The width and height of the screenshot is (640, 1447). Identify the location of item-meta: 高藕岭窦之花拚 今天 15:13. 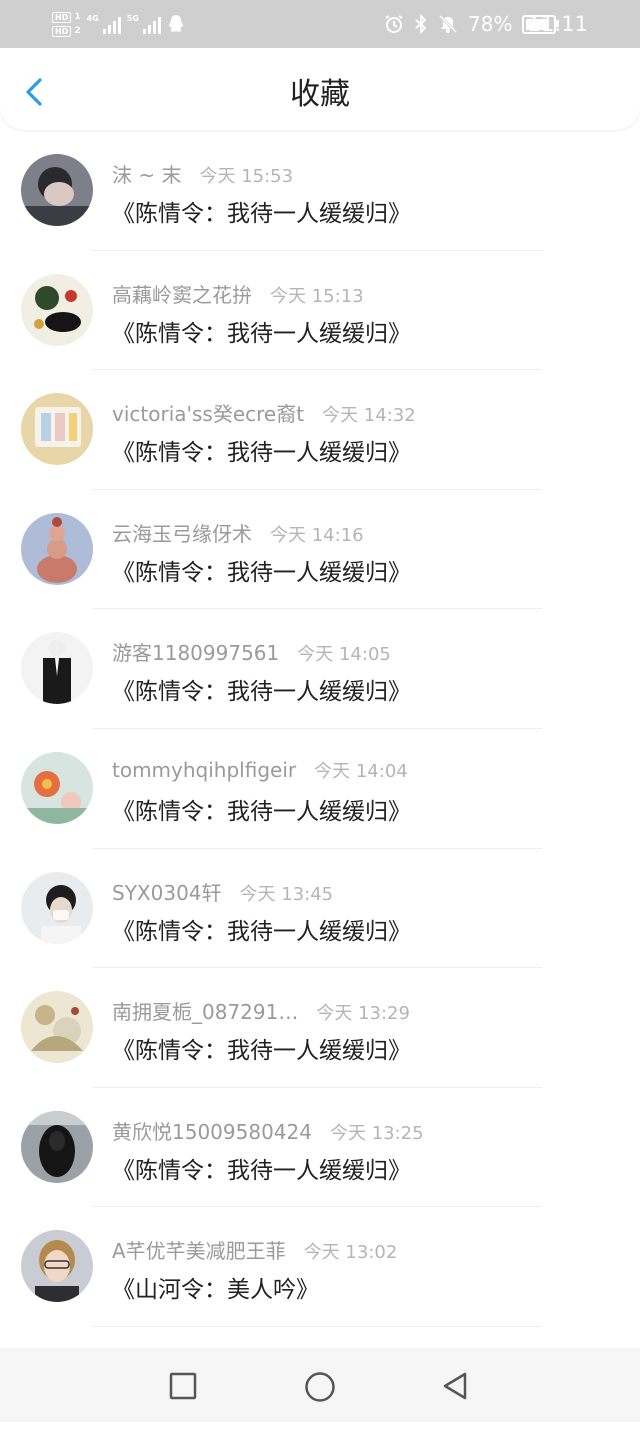
(238, 293).